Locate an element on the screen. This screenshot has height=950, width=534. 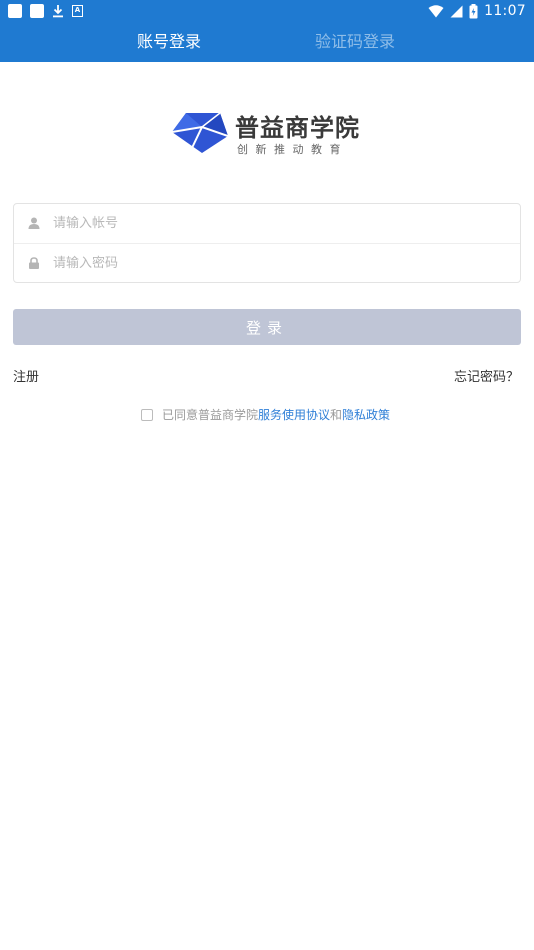
service-agreement-link: 服务使用协议 is located at coordinates (294, 414).